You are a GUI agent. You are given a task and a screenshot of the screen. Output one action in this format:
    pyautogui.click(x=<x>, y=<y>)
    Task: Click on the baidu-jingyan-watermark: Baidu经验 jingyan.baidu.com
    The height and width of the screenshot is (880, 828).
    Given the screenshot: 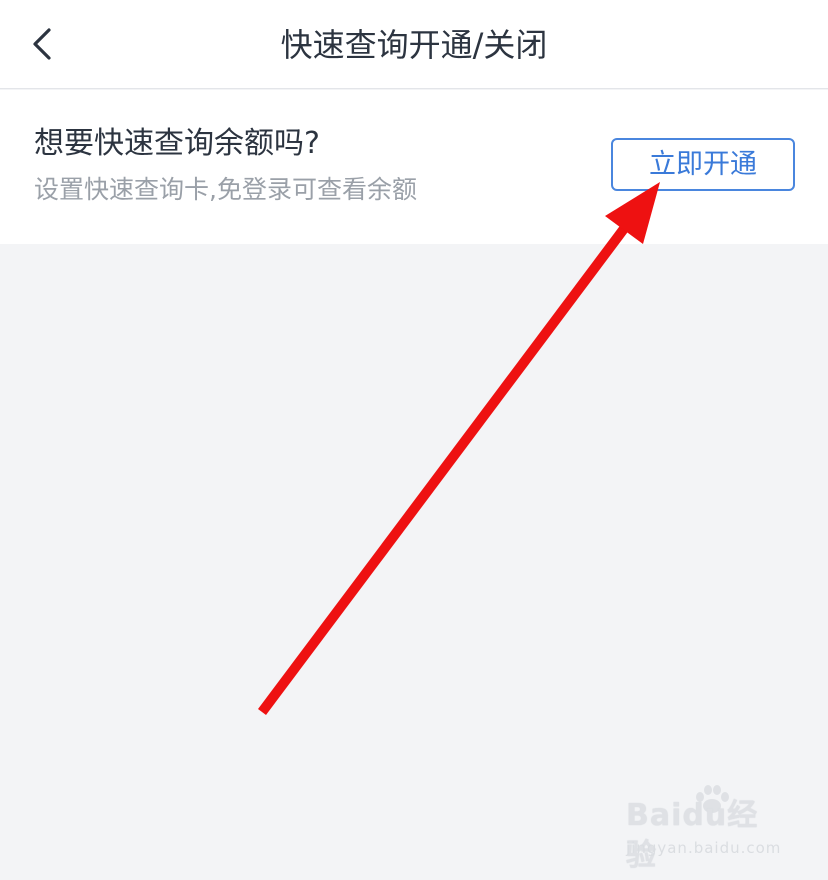 What is the action you would take?
    pyautogui.click(x=706, y=829)
    